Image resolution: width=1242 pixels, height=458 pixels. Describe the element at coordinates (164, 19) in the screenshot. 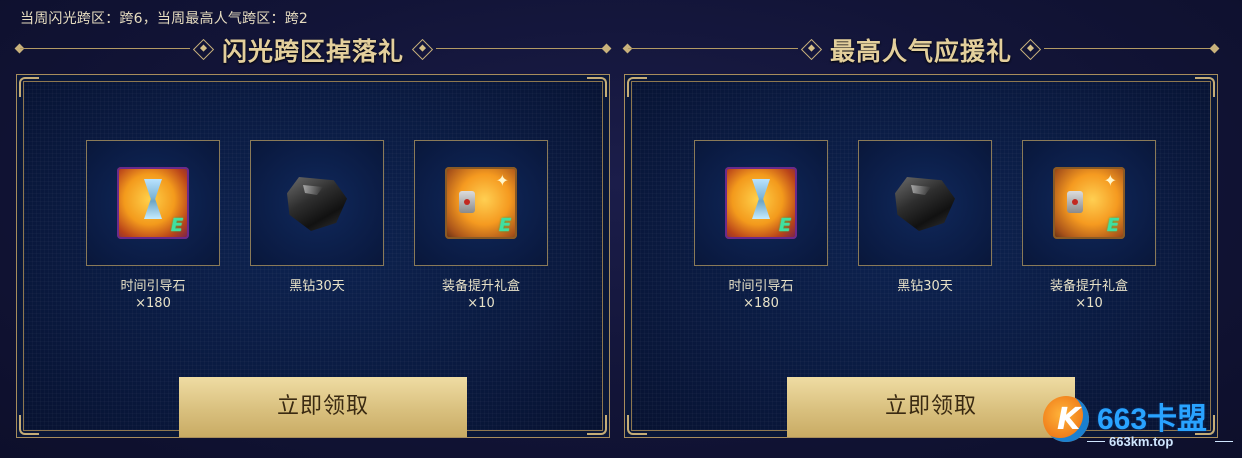

I see `info-text: 当周闪光跨区：跨6，当周最高人气跨区：跨2` at that location.